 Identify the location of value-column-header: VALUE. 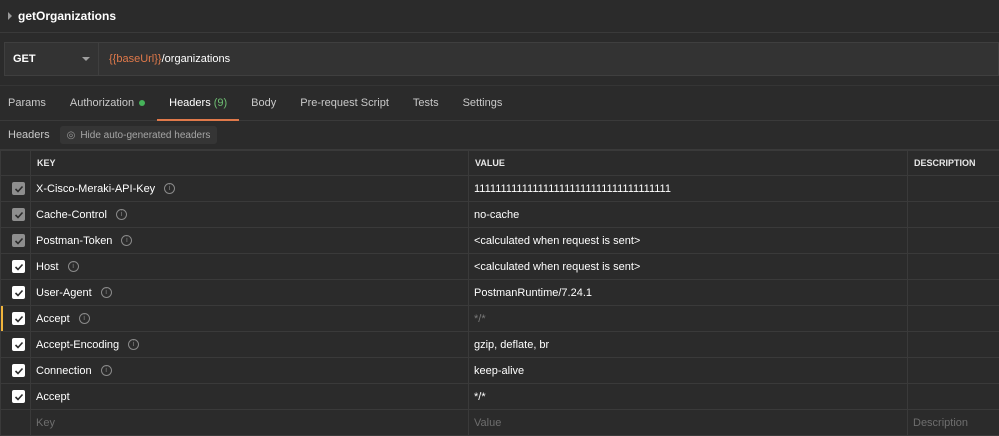
(688, 163).